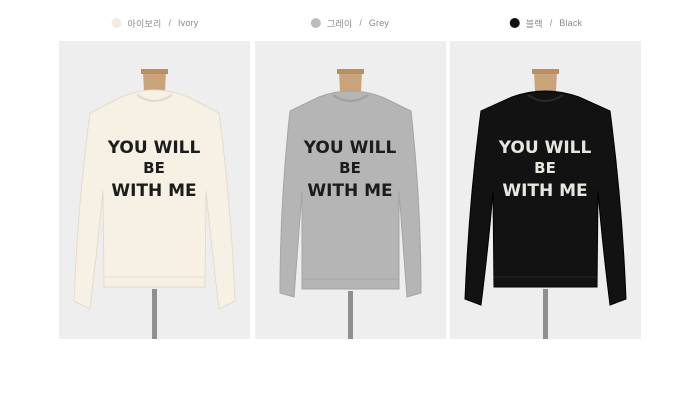  Describe the element at coordinates (379, 23) in the screenshot. I see `color-name-en: Grey` at that location.